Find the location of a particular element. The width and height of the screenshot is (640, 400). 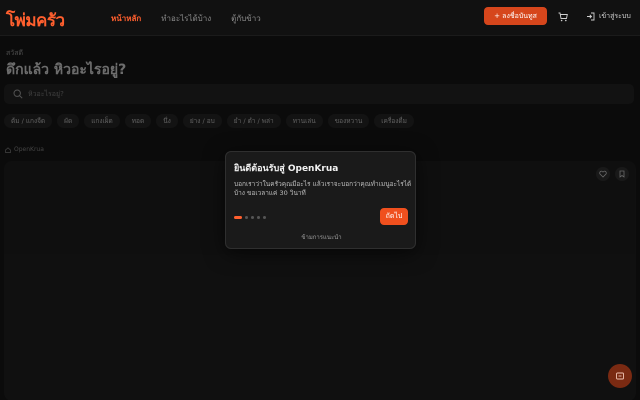

chip-drinks: เครื่องดื่ม is located at coordinates (394, 121).